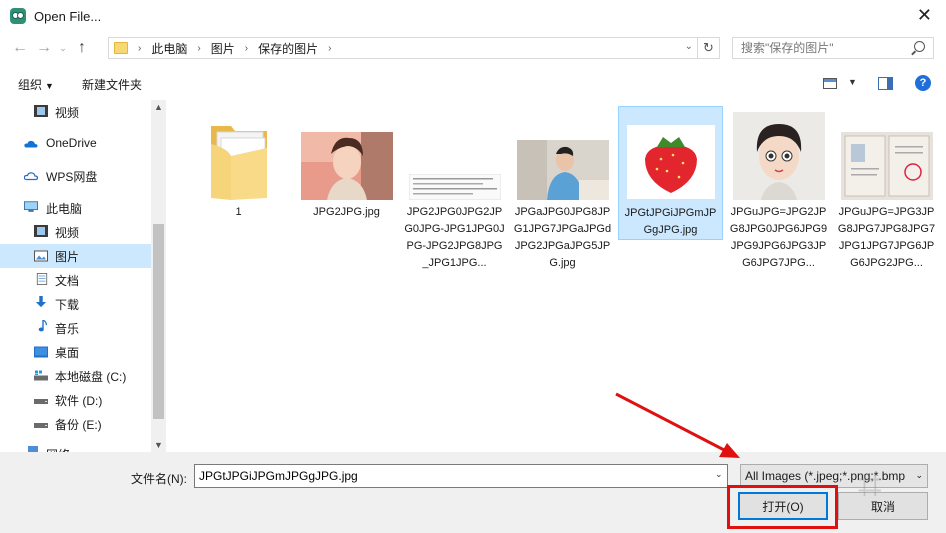 This screenshot has height=533, width=946. What do you see at coordinates (63, 48) in the screenshot?
I see `recent-dropdown-icon: ⌄` at bounding box center [63, 48].